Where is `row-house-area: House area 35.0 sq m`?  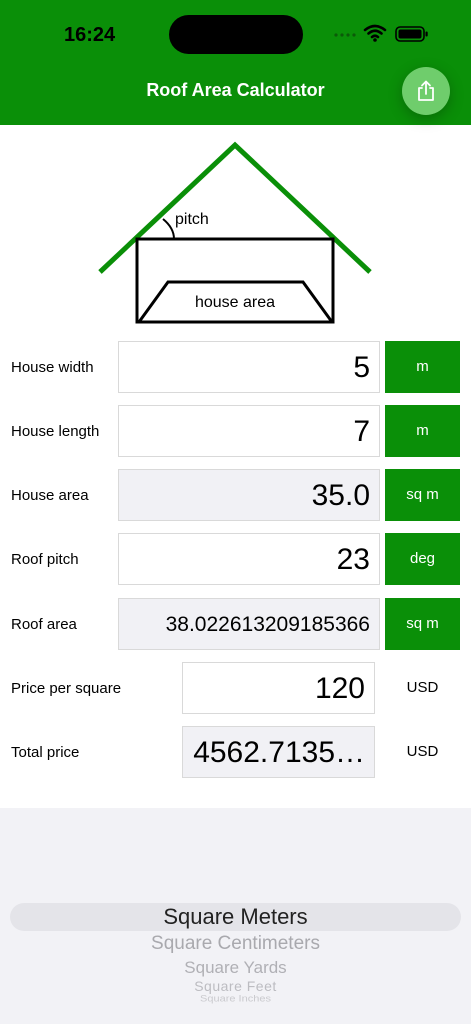 row-house-area: House area 35.0 sq m is located at coordinates (235, 496).